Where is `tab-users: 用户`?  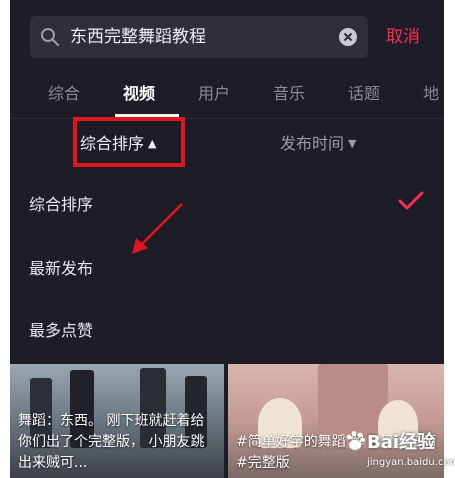 tab-users: 用户 is located at coordinates (214, 94).